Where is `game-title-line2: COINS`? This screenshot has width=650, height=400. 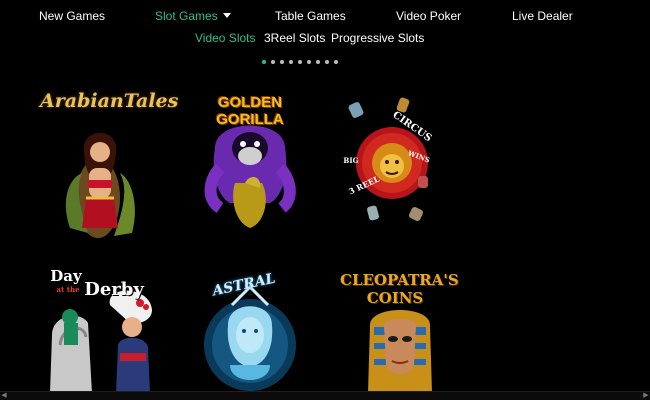 game-title-line2: COINS is located at coordinates (395, 298).